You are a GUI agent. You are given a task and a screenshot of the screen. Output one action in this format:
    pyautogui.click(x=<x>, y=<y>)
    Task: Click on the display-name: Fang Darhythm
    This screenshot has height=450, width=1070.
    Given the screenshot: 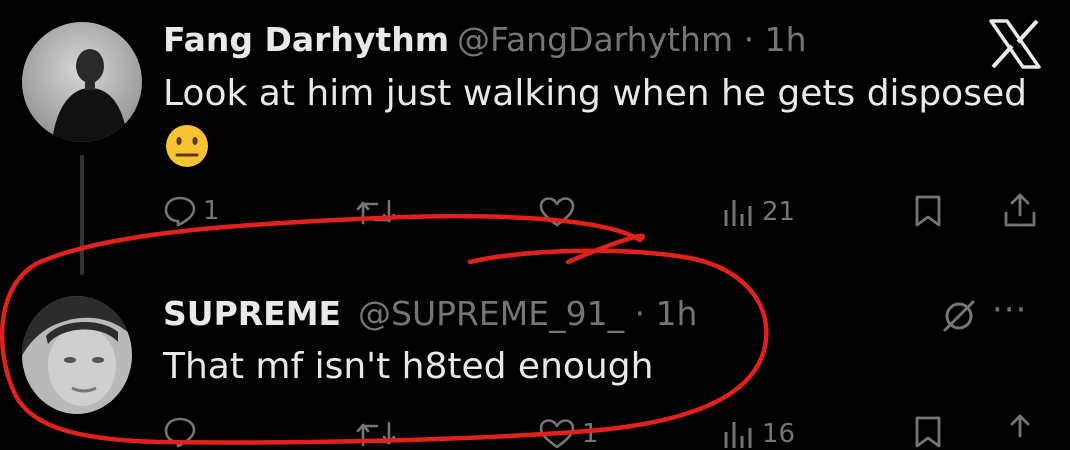 What is the action you would take?
    pyautogui.click(x=306, y=39)
    